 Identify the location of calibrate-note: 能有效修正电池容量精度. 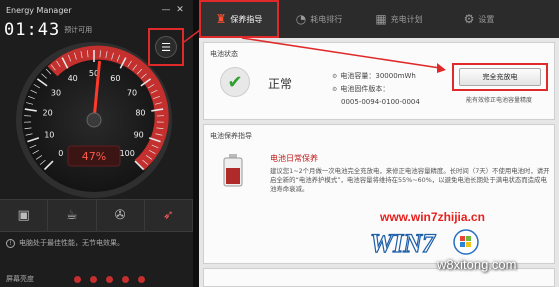
(499, 100).